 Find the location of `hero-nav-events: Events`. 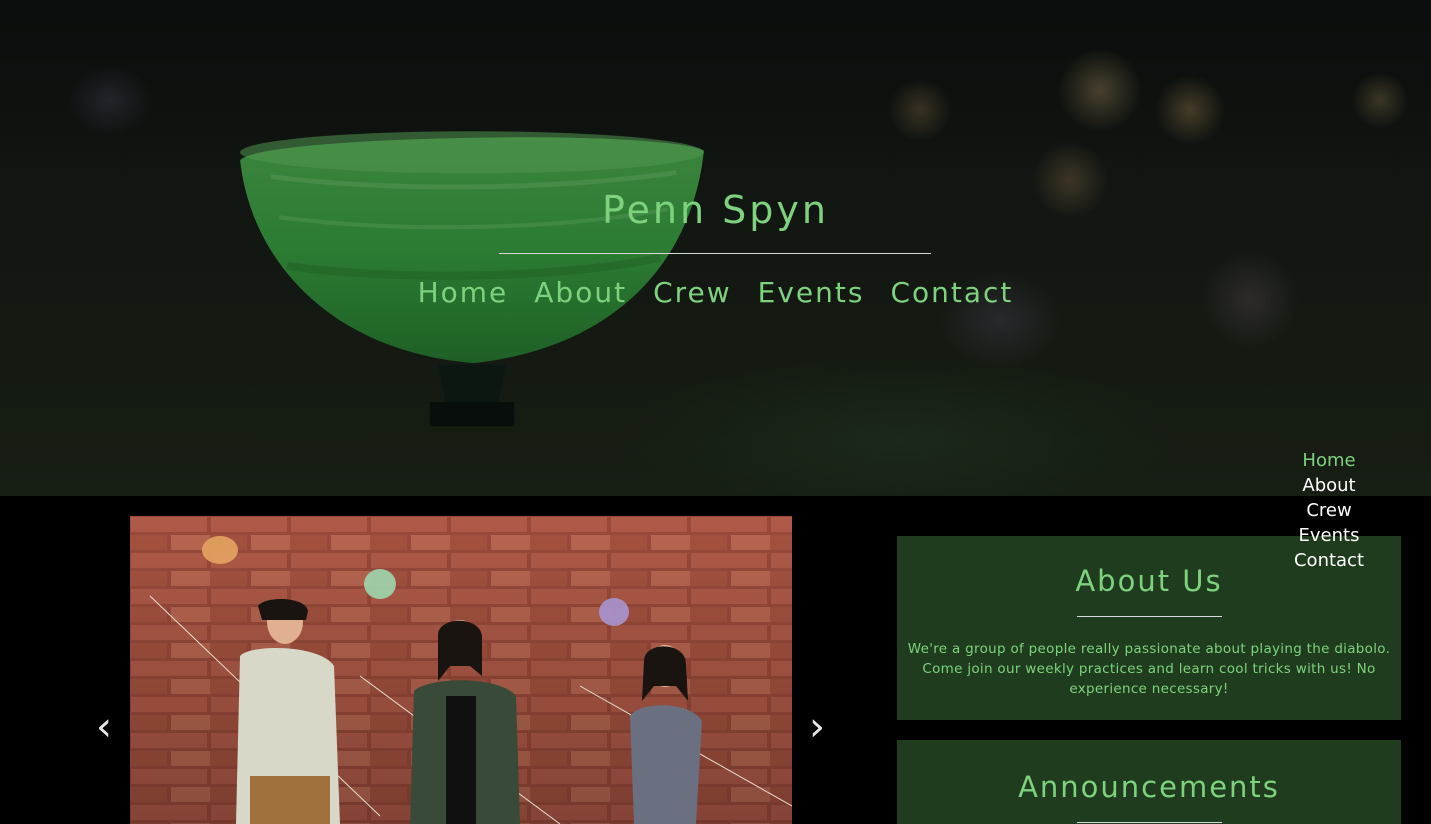

hero-nav-events: Events is located at coordinates (811, 292).